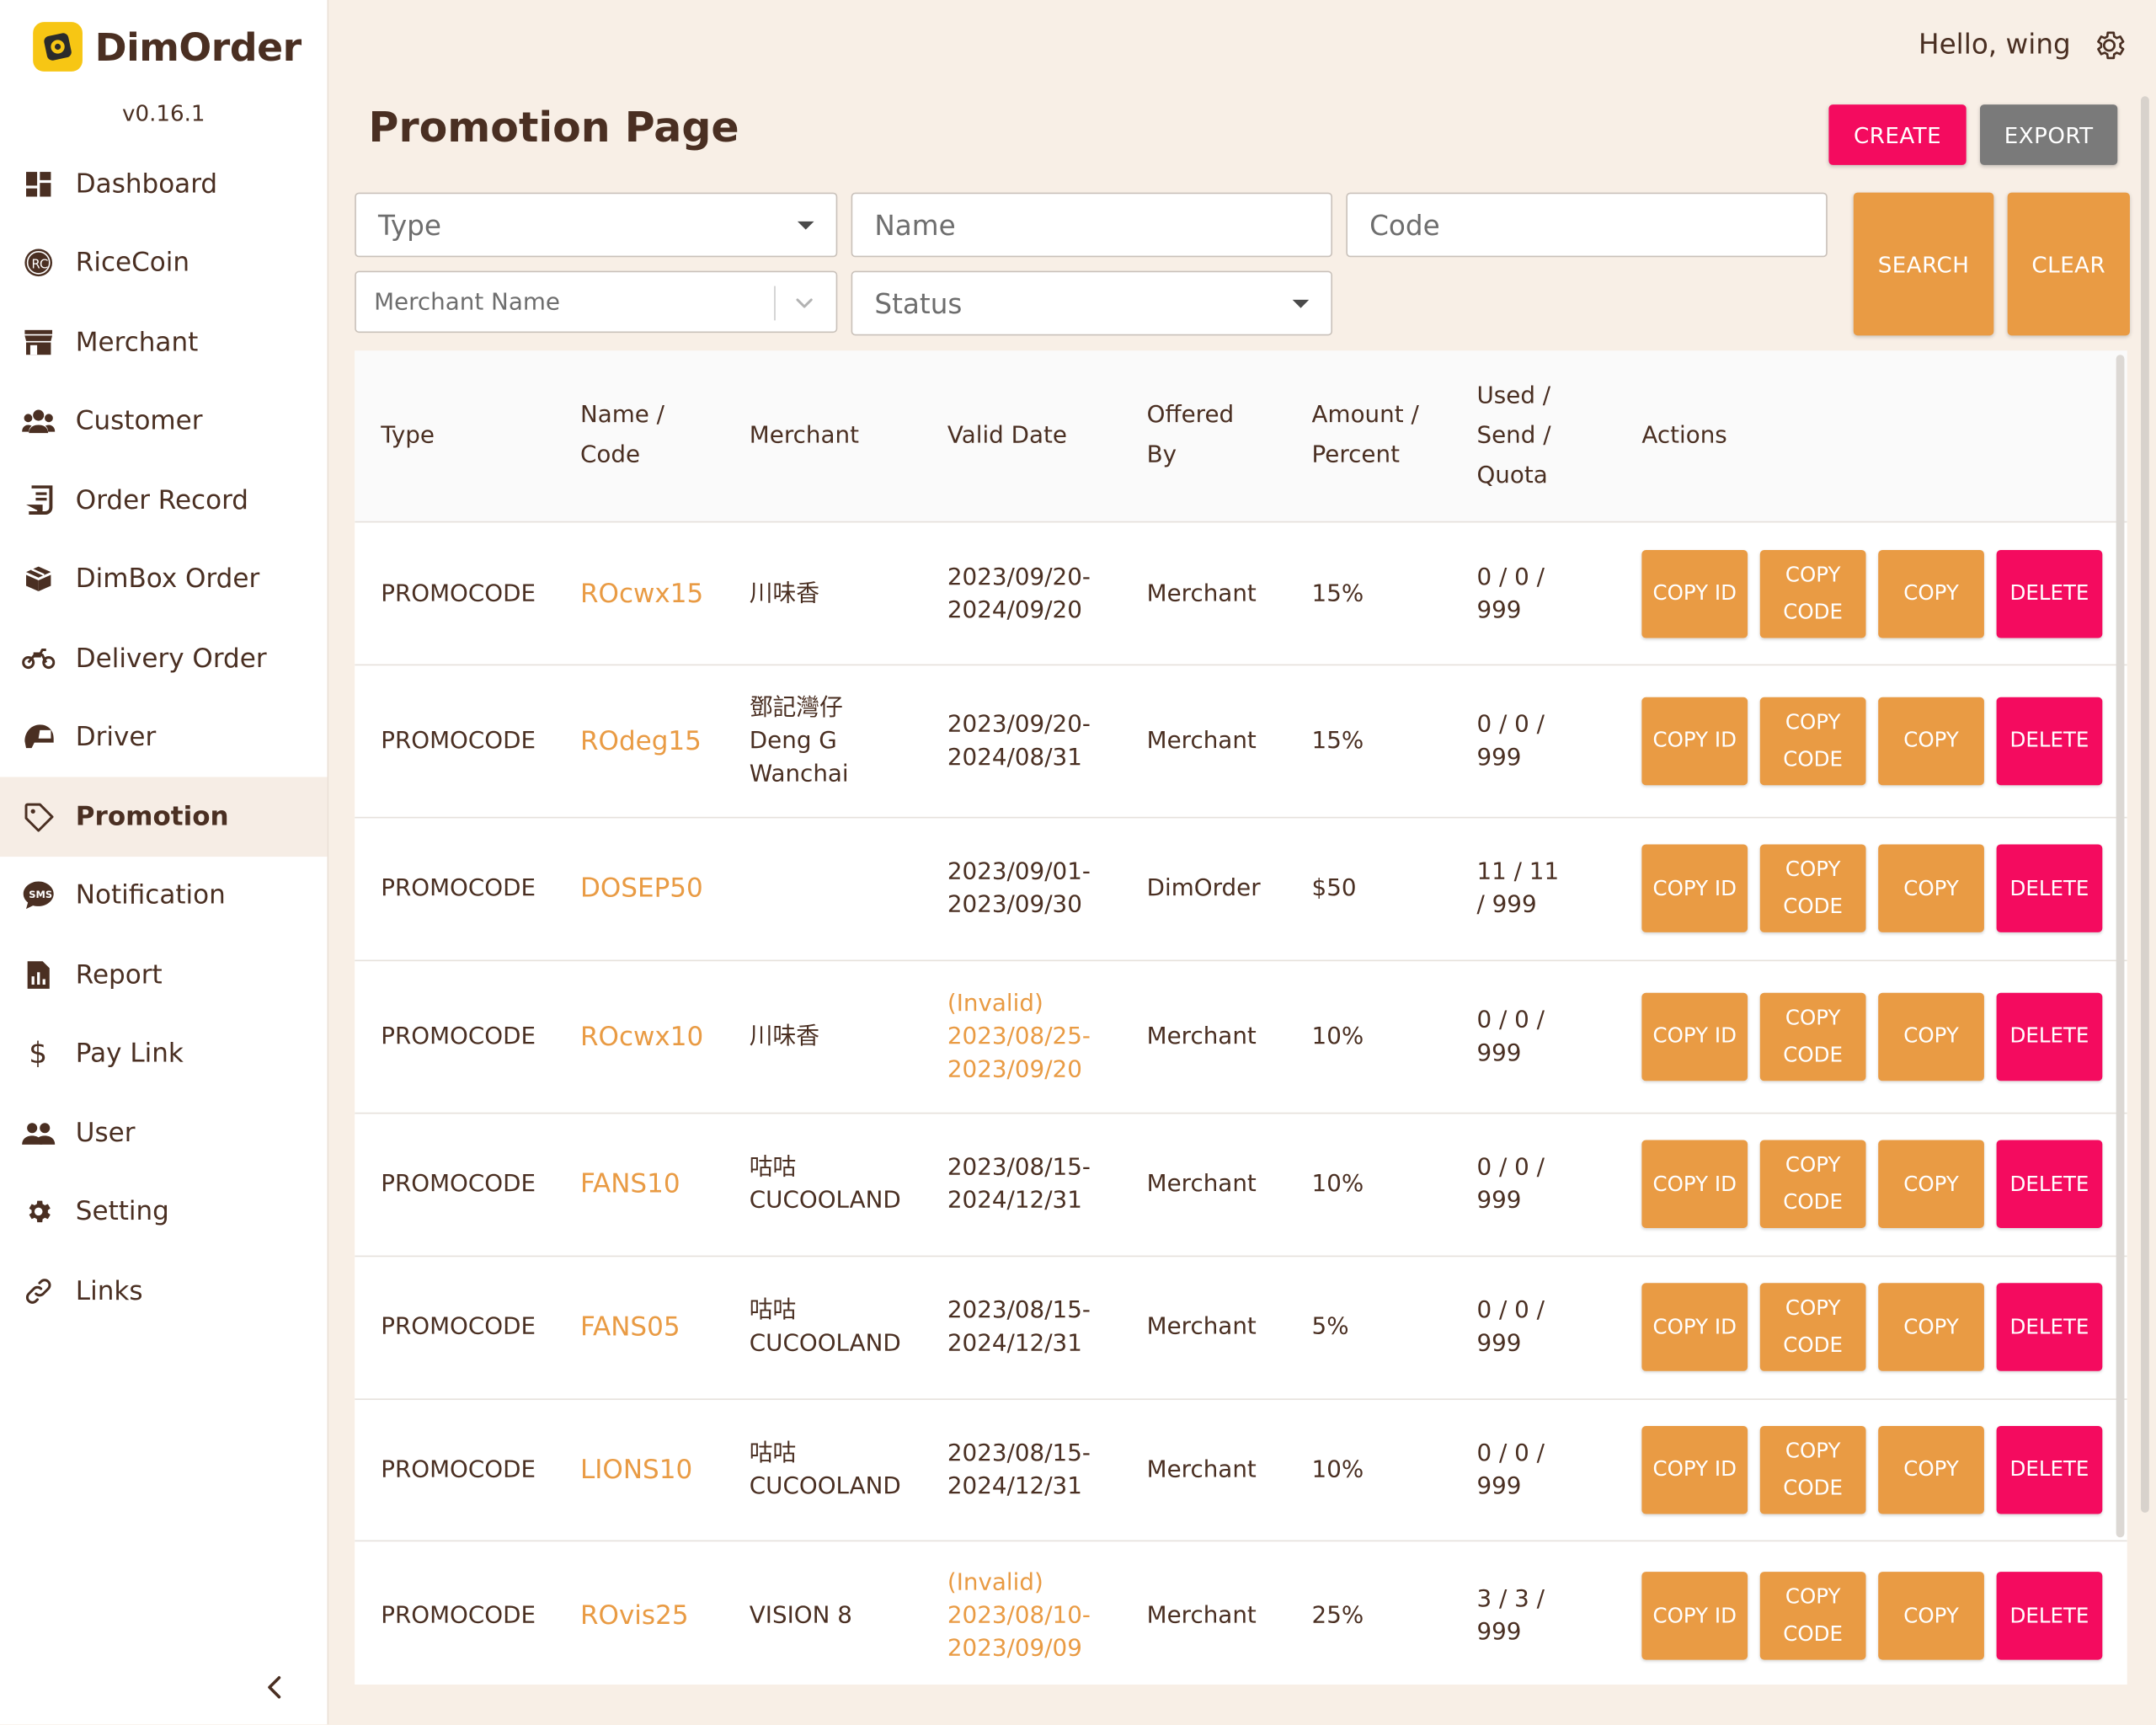  Describe the element at coordinates (164, 737) in the screenshot. I see `sidebar-item-driver: Driver` at that location.